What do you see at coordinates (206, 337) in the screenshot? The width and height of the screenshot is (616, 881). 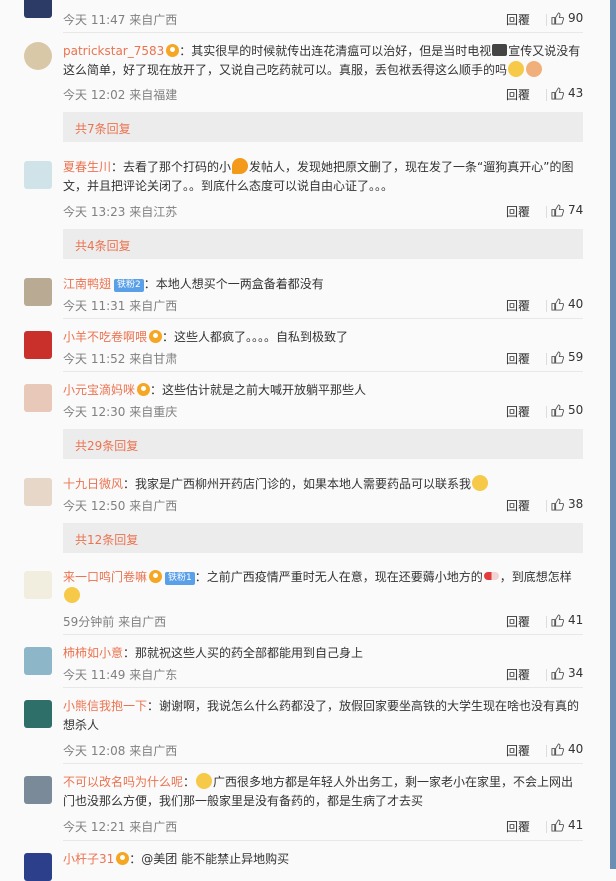 I see `comment-text: 小羊不吃卷啊喂 ：这些人都疯了。。。。自私到极致了` at bounding box center [206, 337].